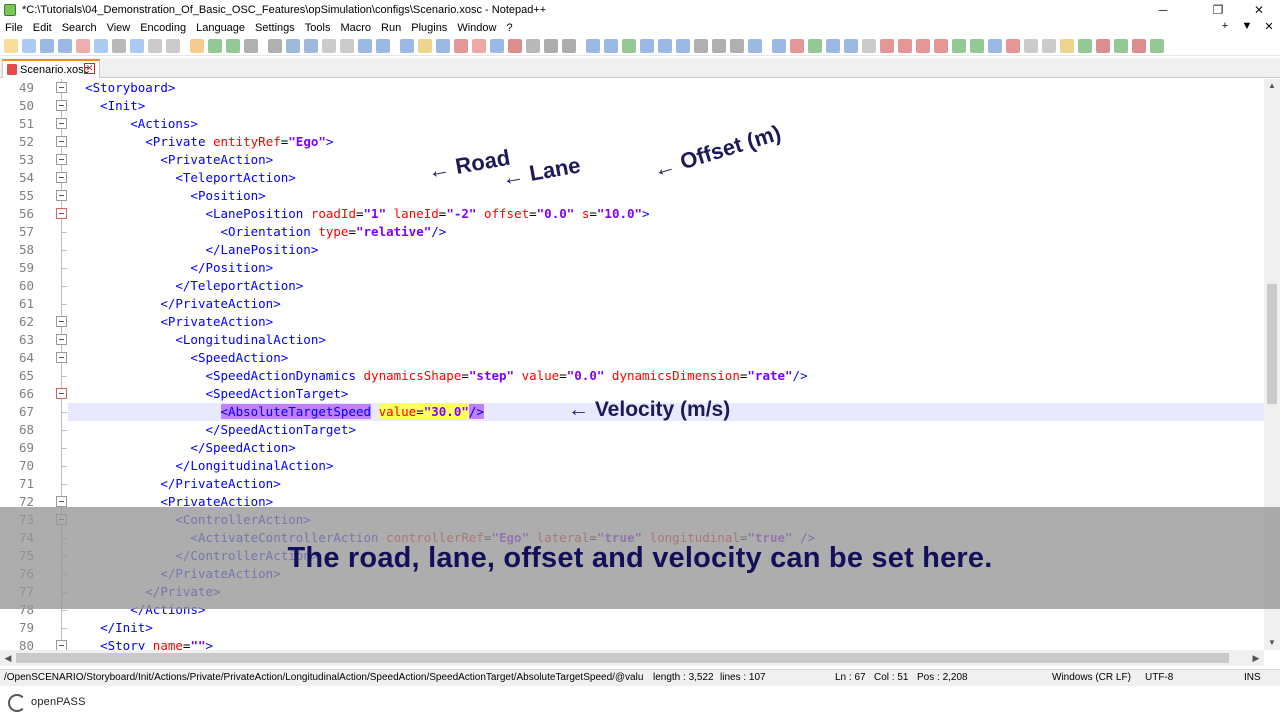  I want to click on scroll-right-icon: ▶, so click(1256, 658).